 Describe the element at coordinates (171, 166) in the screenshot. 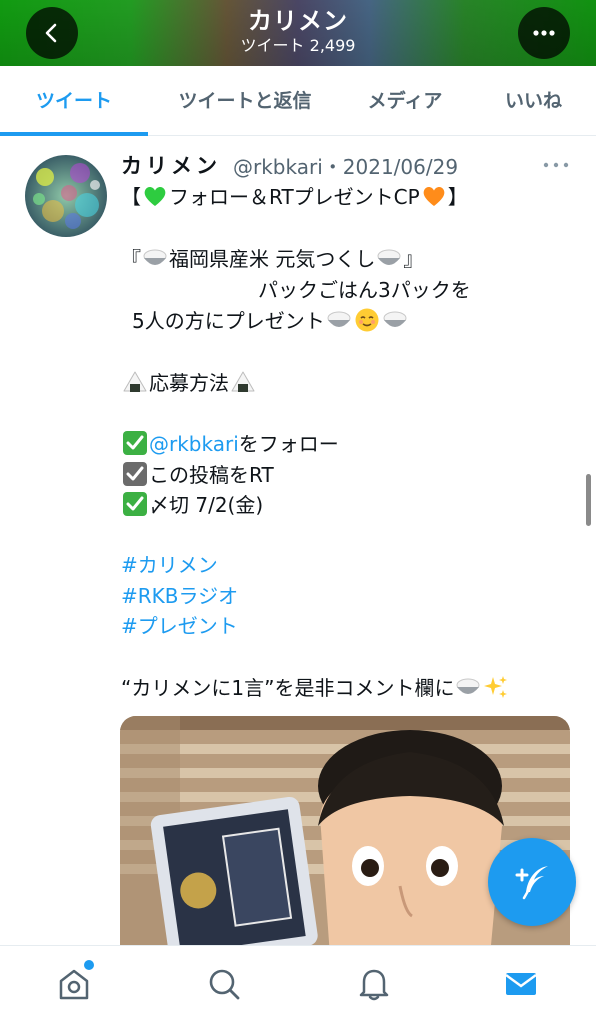

I see `tweet-author-name: カリメン` at that location.